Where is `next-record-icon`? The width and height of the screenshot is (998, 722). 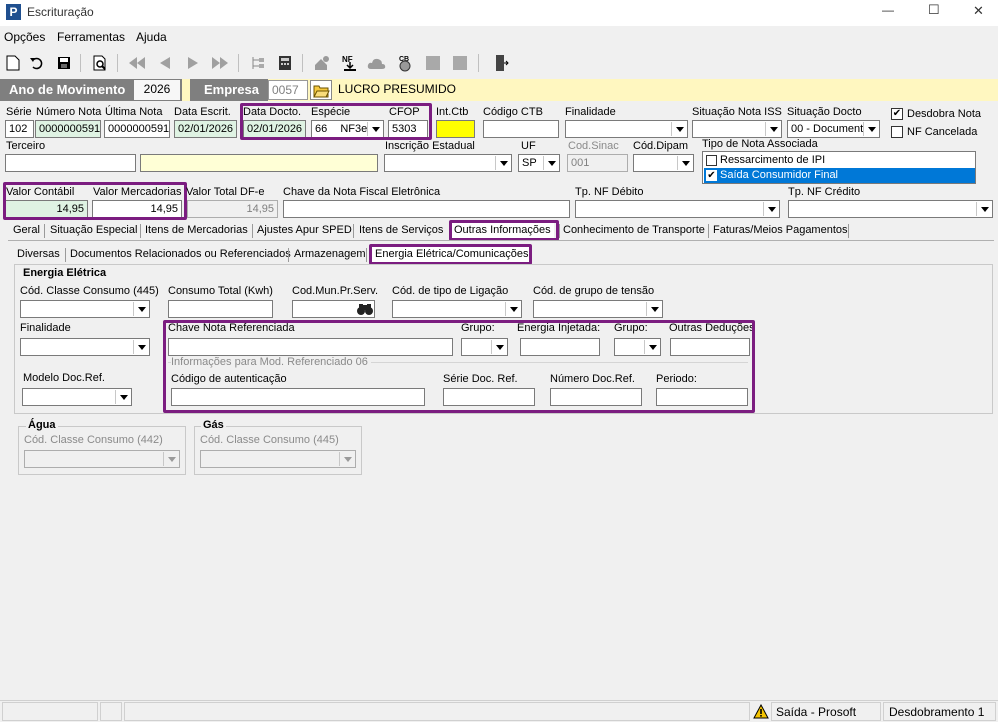
next-record-icon is located at coordinates (193, 63).